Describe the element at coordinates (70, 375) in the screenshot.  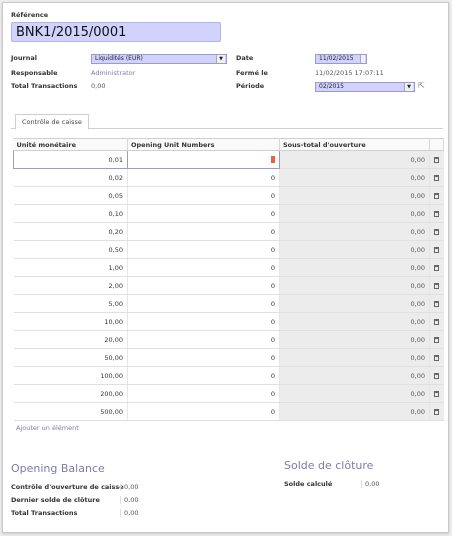
I see `unit-cell: 100,00` at that location.